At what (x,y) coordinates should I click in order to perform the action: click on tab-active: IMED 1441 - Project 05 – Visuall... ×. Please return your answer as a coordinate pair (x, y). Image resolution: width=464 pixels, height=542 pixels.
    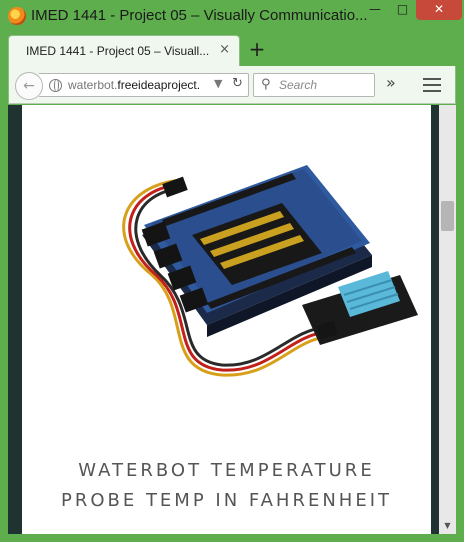
    Looking at the image, I should click on (124, 50).